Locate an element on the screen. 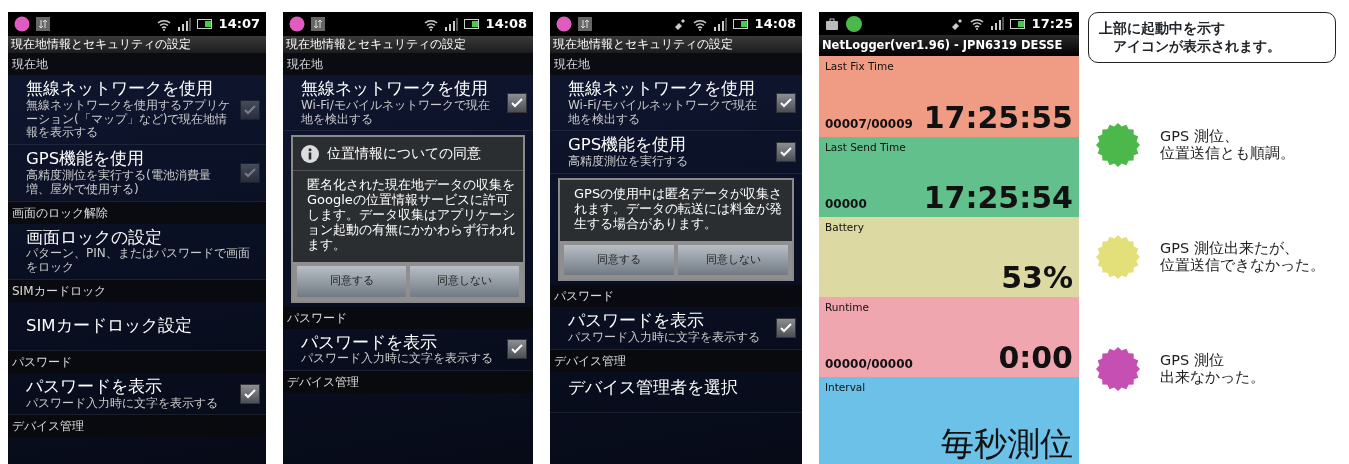 This screenshot has height=464, width=1349. legend-text: 位置送信できなかった。 is located at coordinates (1242, 265).